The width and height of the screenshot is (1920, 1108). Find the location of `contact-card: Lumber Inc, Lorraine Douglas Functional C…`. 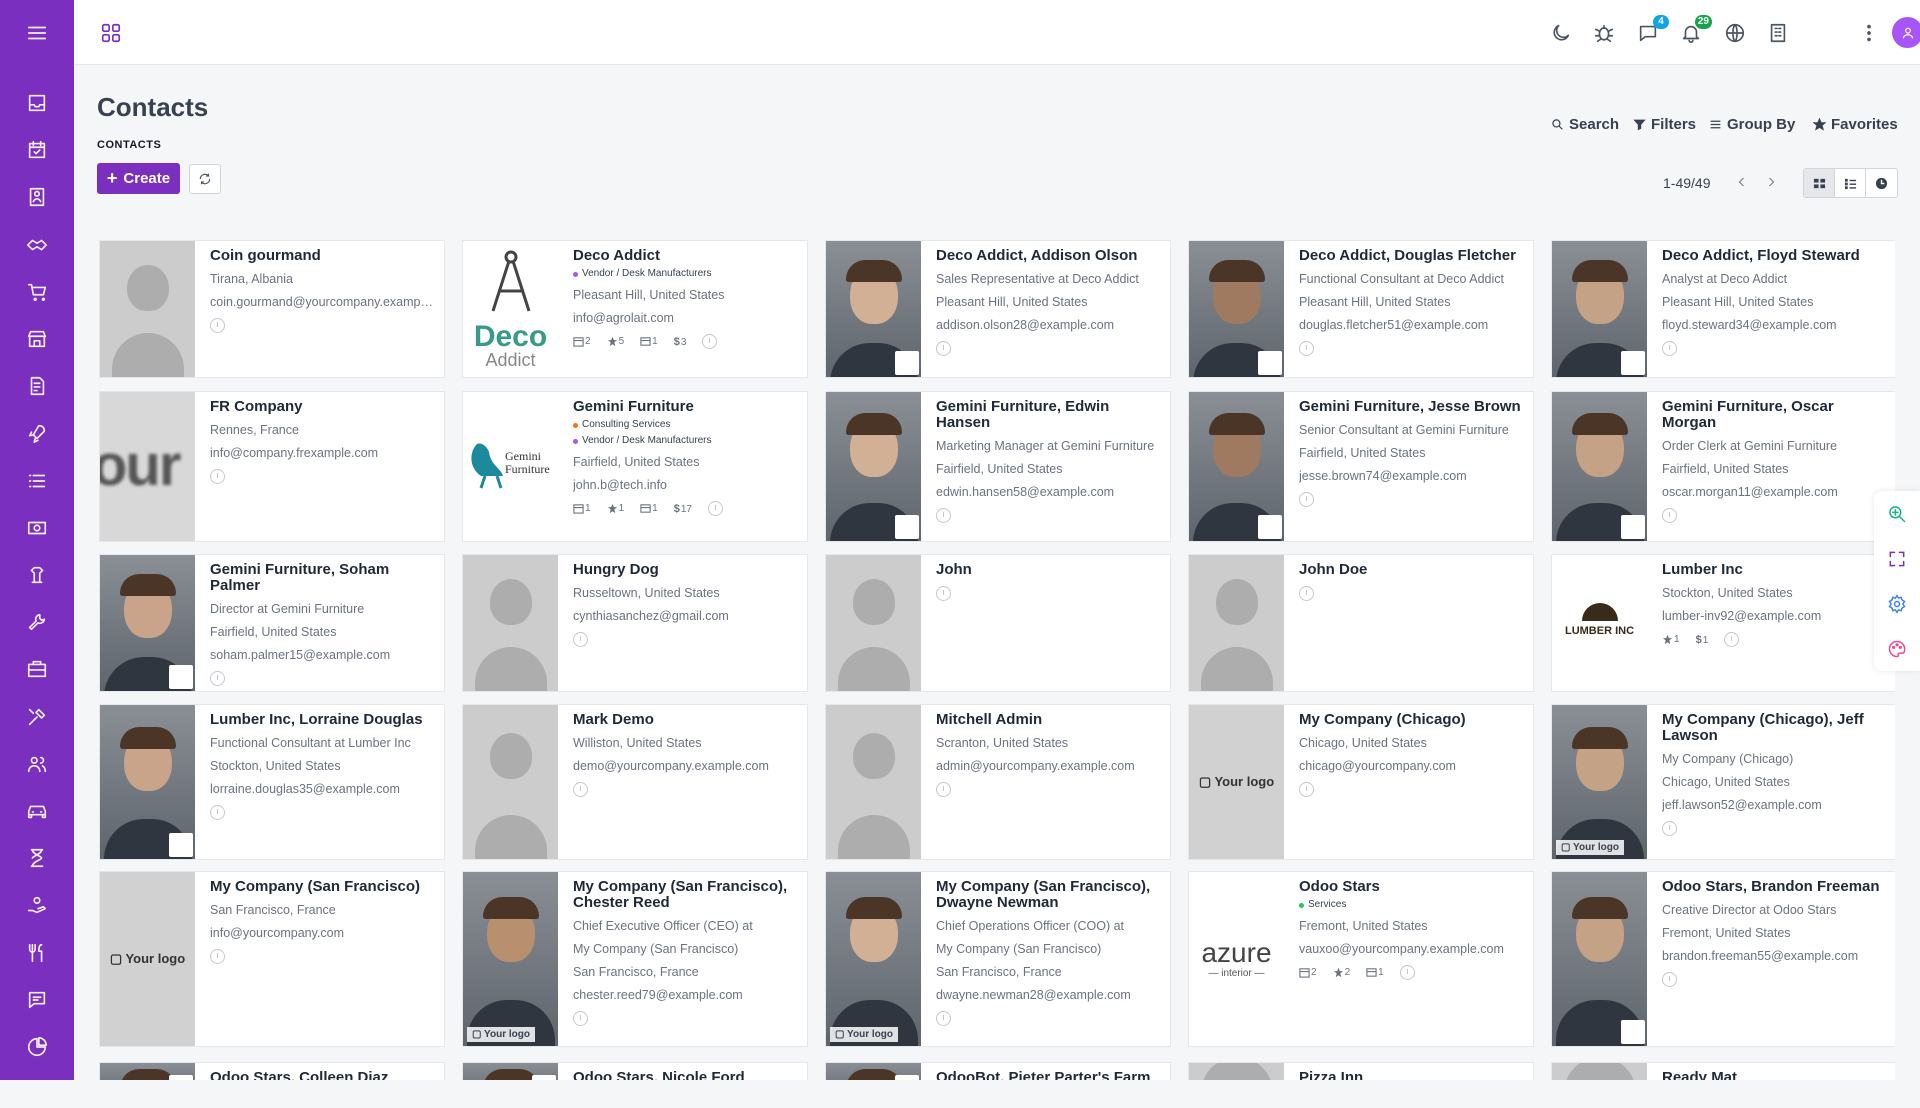

contact-card: Lumber Inc, Lorraine Douglas Functional C… is located at coordinates (272, 782).